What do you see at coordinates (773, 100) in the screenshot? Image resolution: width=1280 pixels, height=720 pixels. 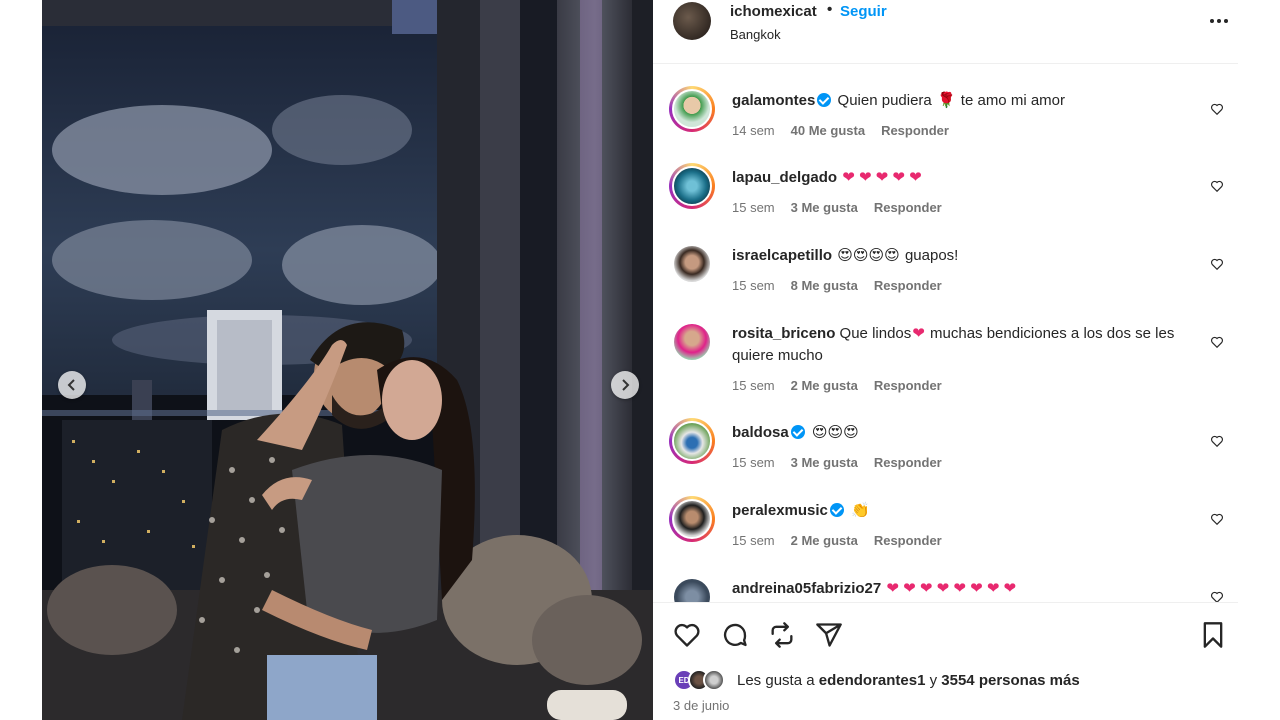 I see `commenter-username: galamontes` at bounding box center [773, 100].